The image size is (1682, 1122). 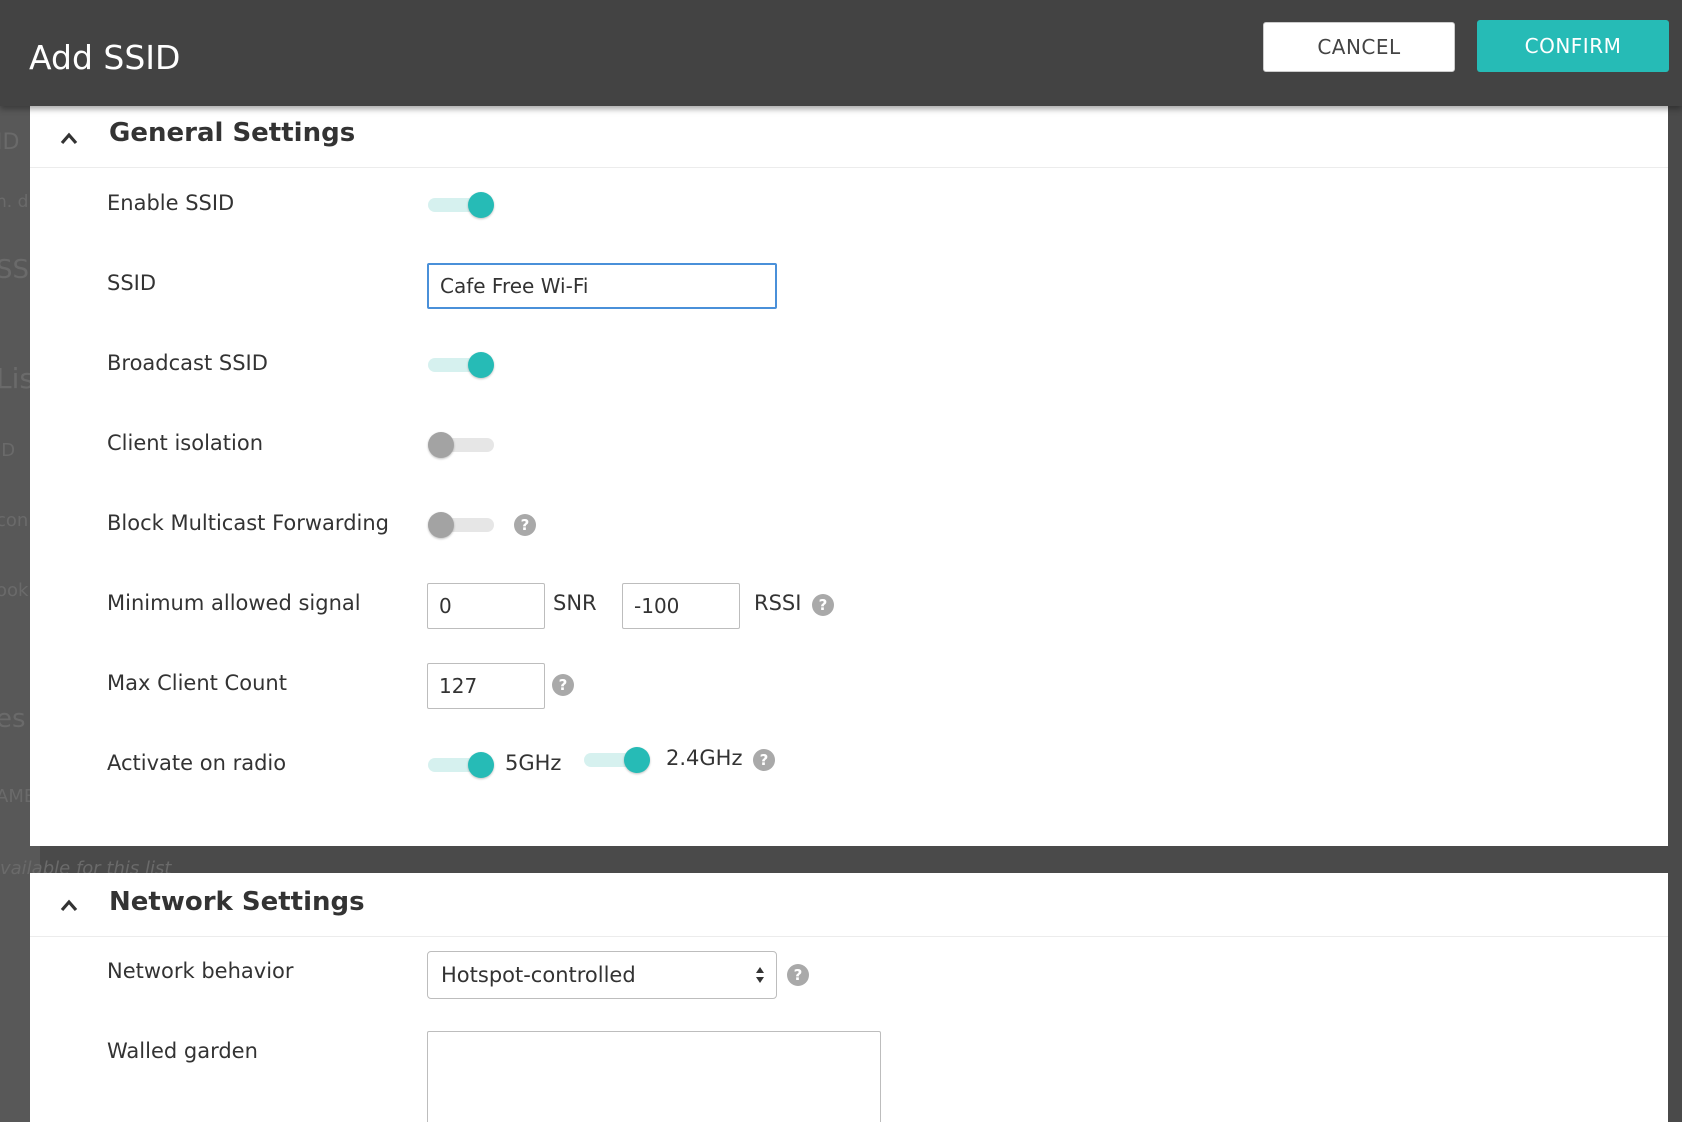 I want to click on max-clients-label: Max Client Count, so click(x=197, y=683).